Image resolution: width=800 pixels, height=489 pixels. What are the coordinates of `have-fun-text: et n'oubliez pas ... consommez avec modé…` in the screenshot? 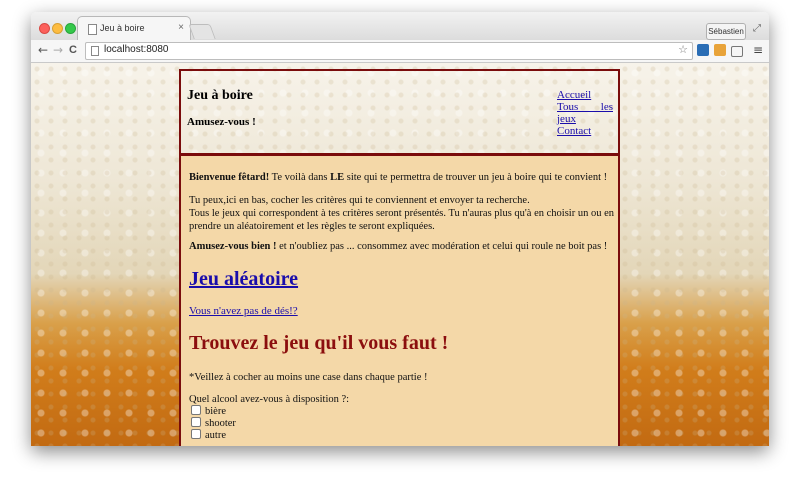 It's located at (442, 246).